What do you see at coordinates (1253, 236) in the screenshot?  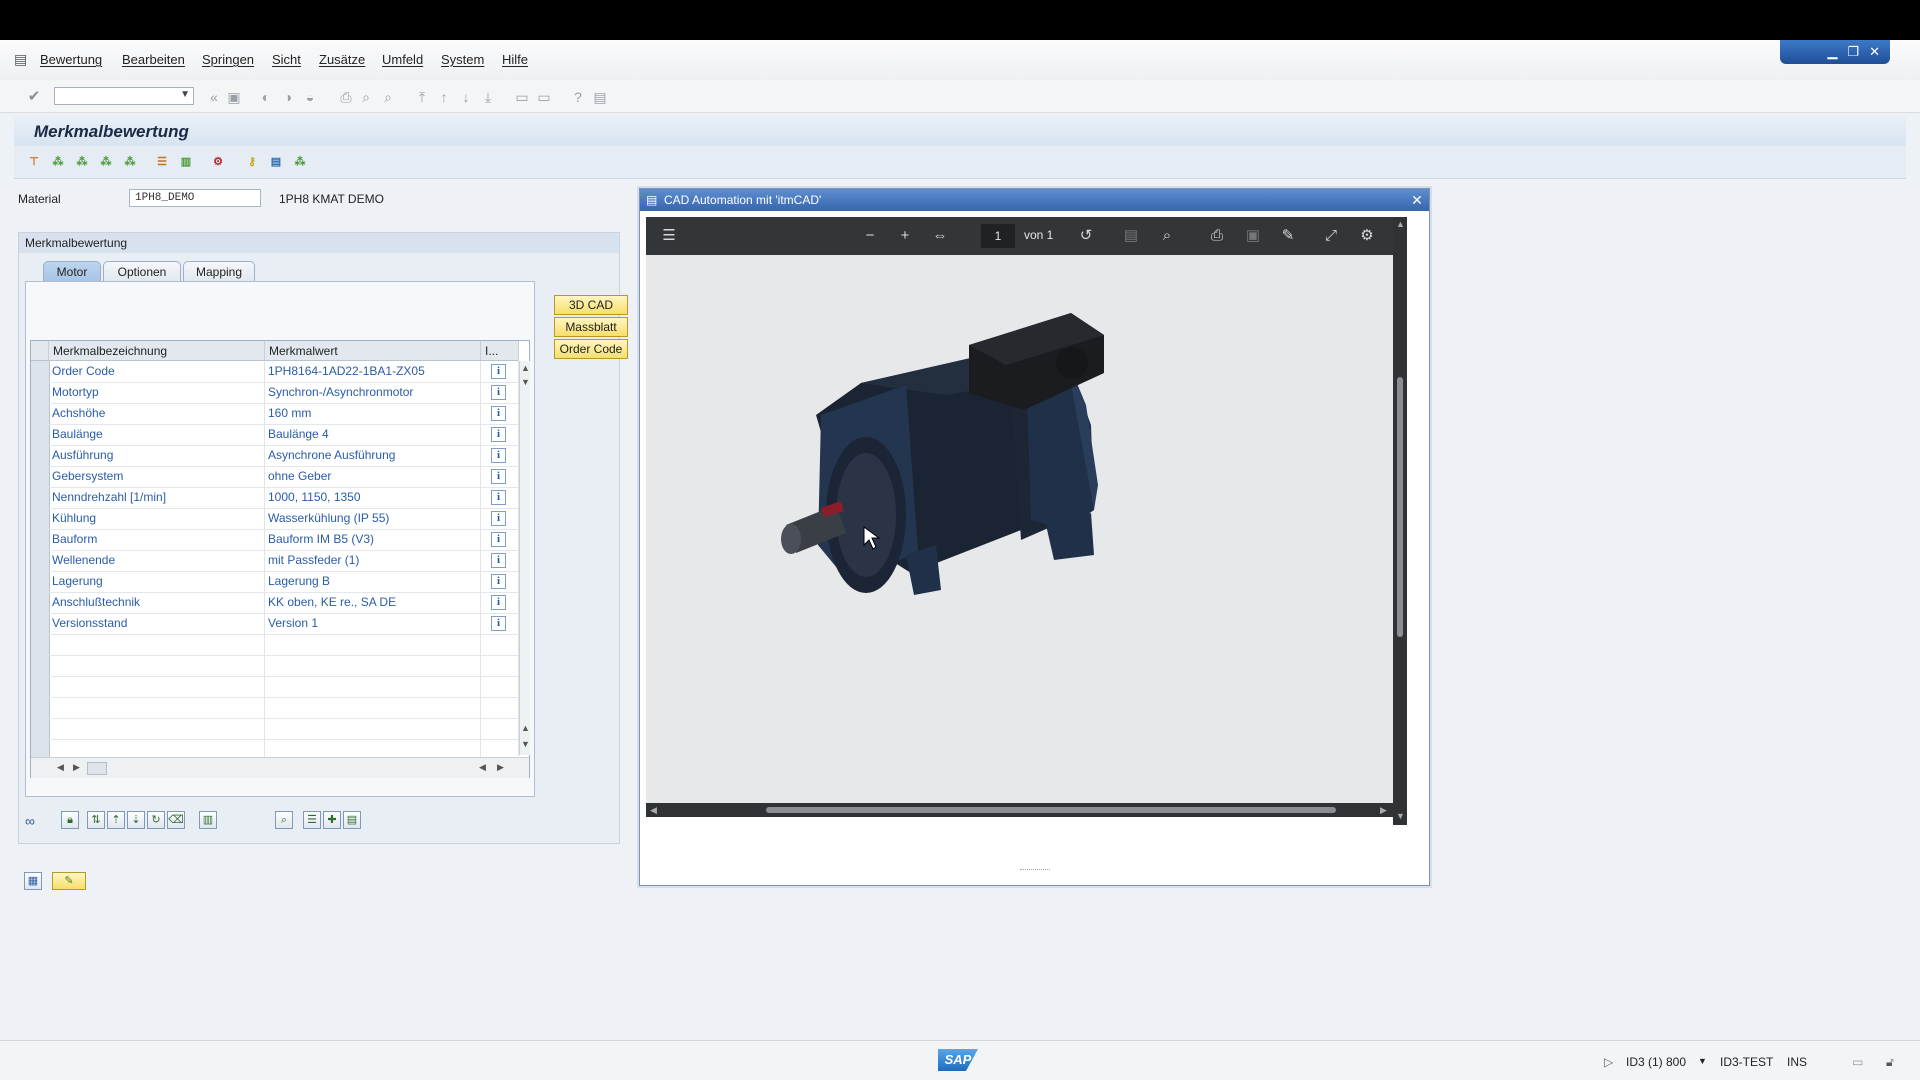 I see `save-icon: ▣` at bounding box center [1253, 236].